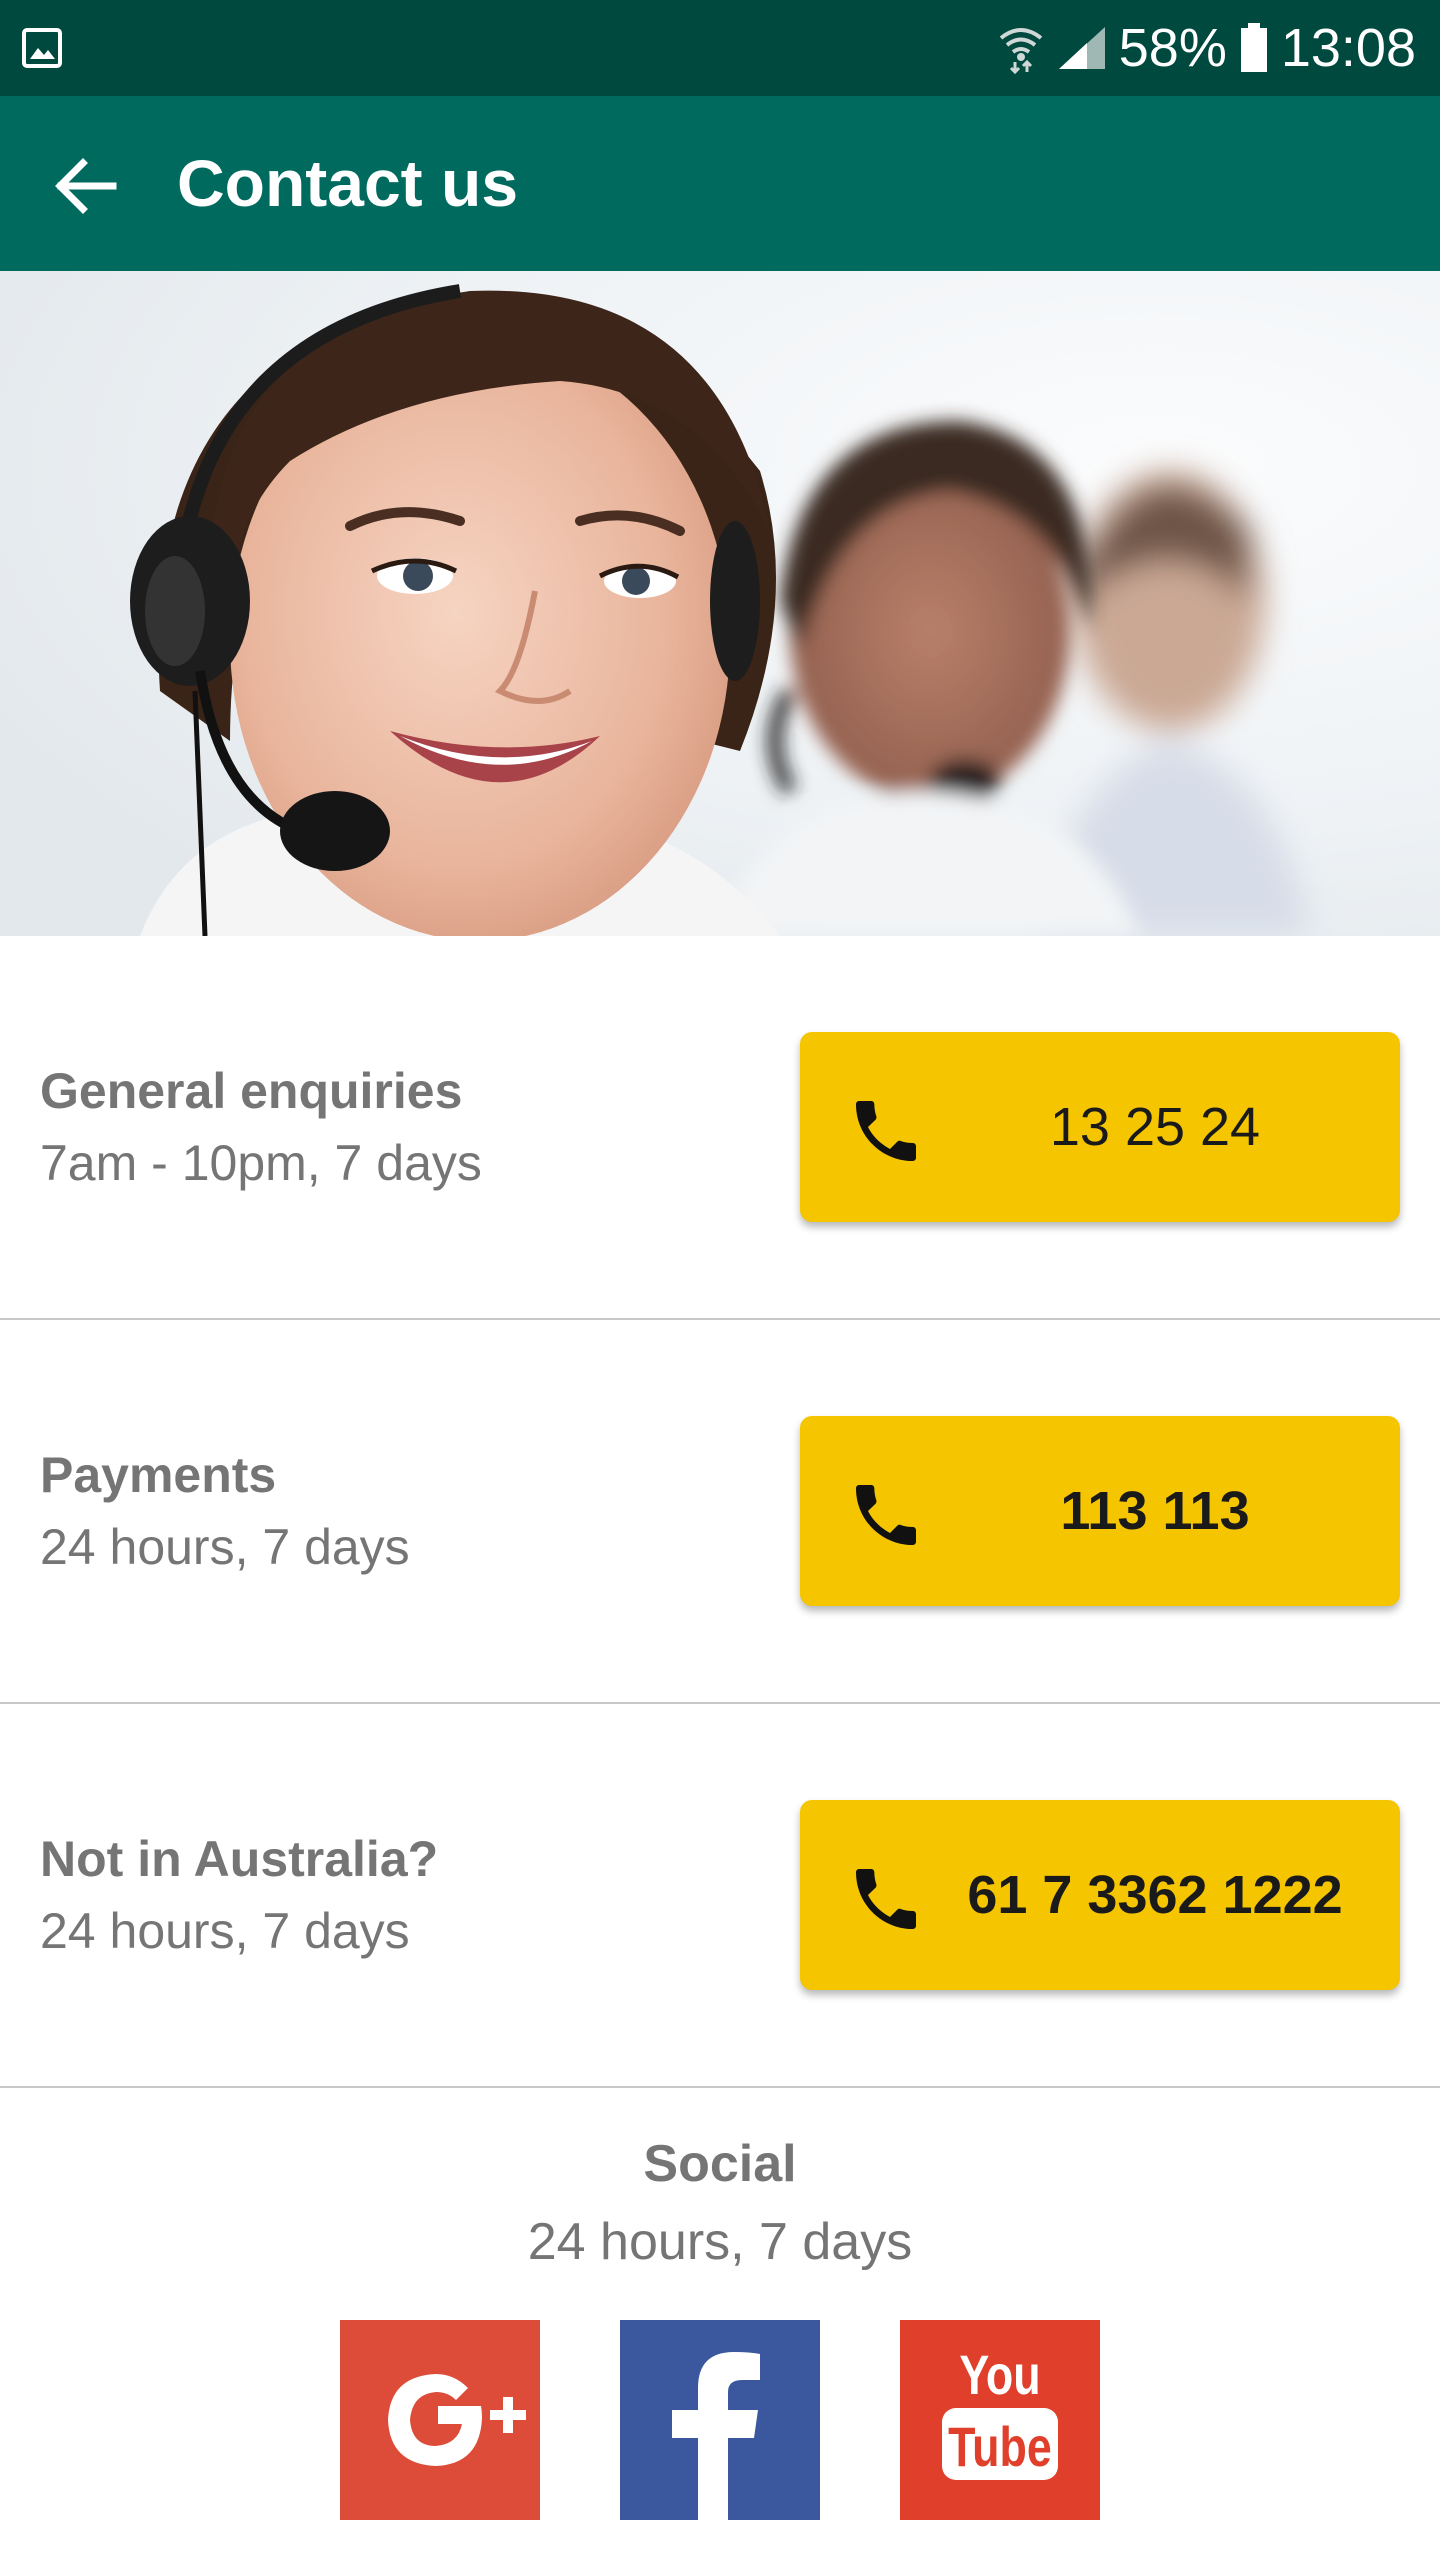 The image size is (1440, 2560). I want to click on youtube-icon: You Tube, so click(1000, 2411).